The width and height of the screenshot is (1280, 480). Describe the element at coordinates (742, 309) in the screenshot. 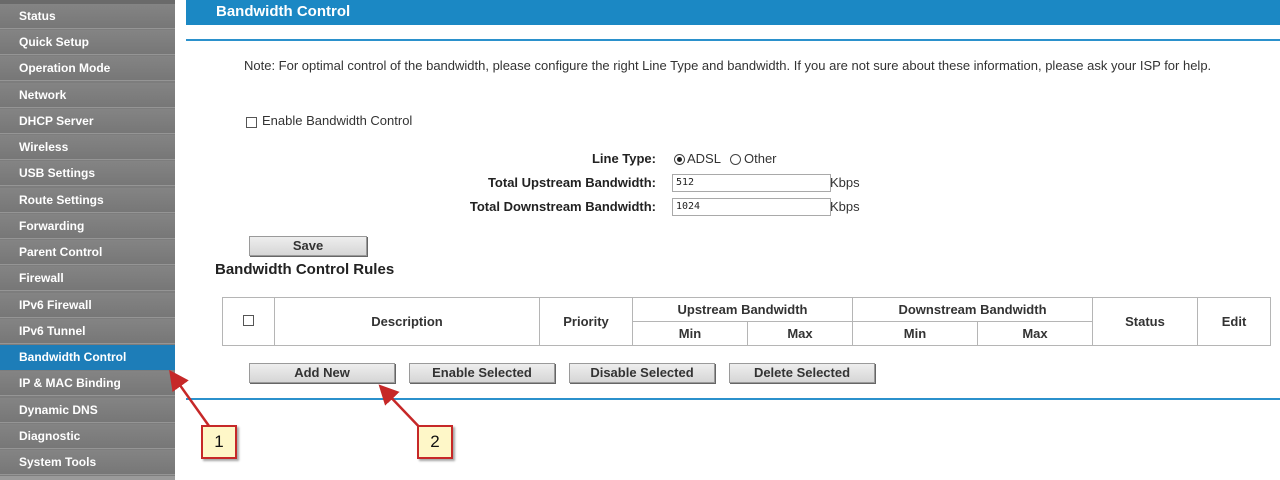

I see `col-upstream-bandwidth: Upstream Bandwidth` at that location.